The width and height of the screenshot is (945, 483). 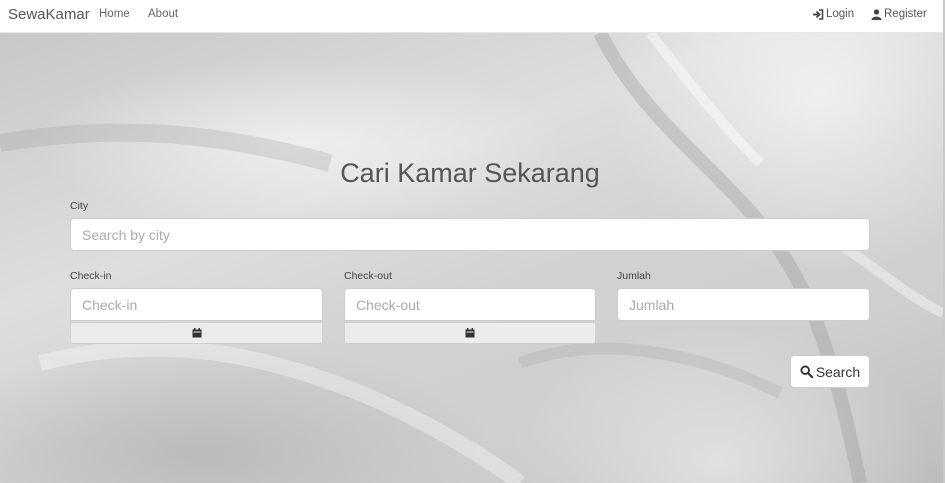 I want to click on checkin-calendar-button, so click(x=196, y=333).